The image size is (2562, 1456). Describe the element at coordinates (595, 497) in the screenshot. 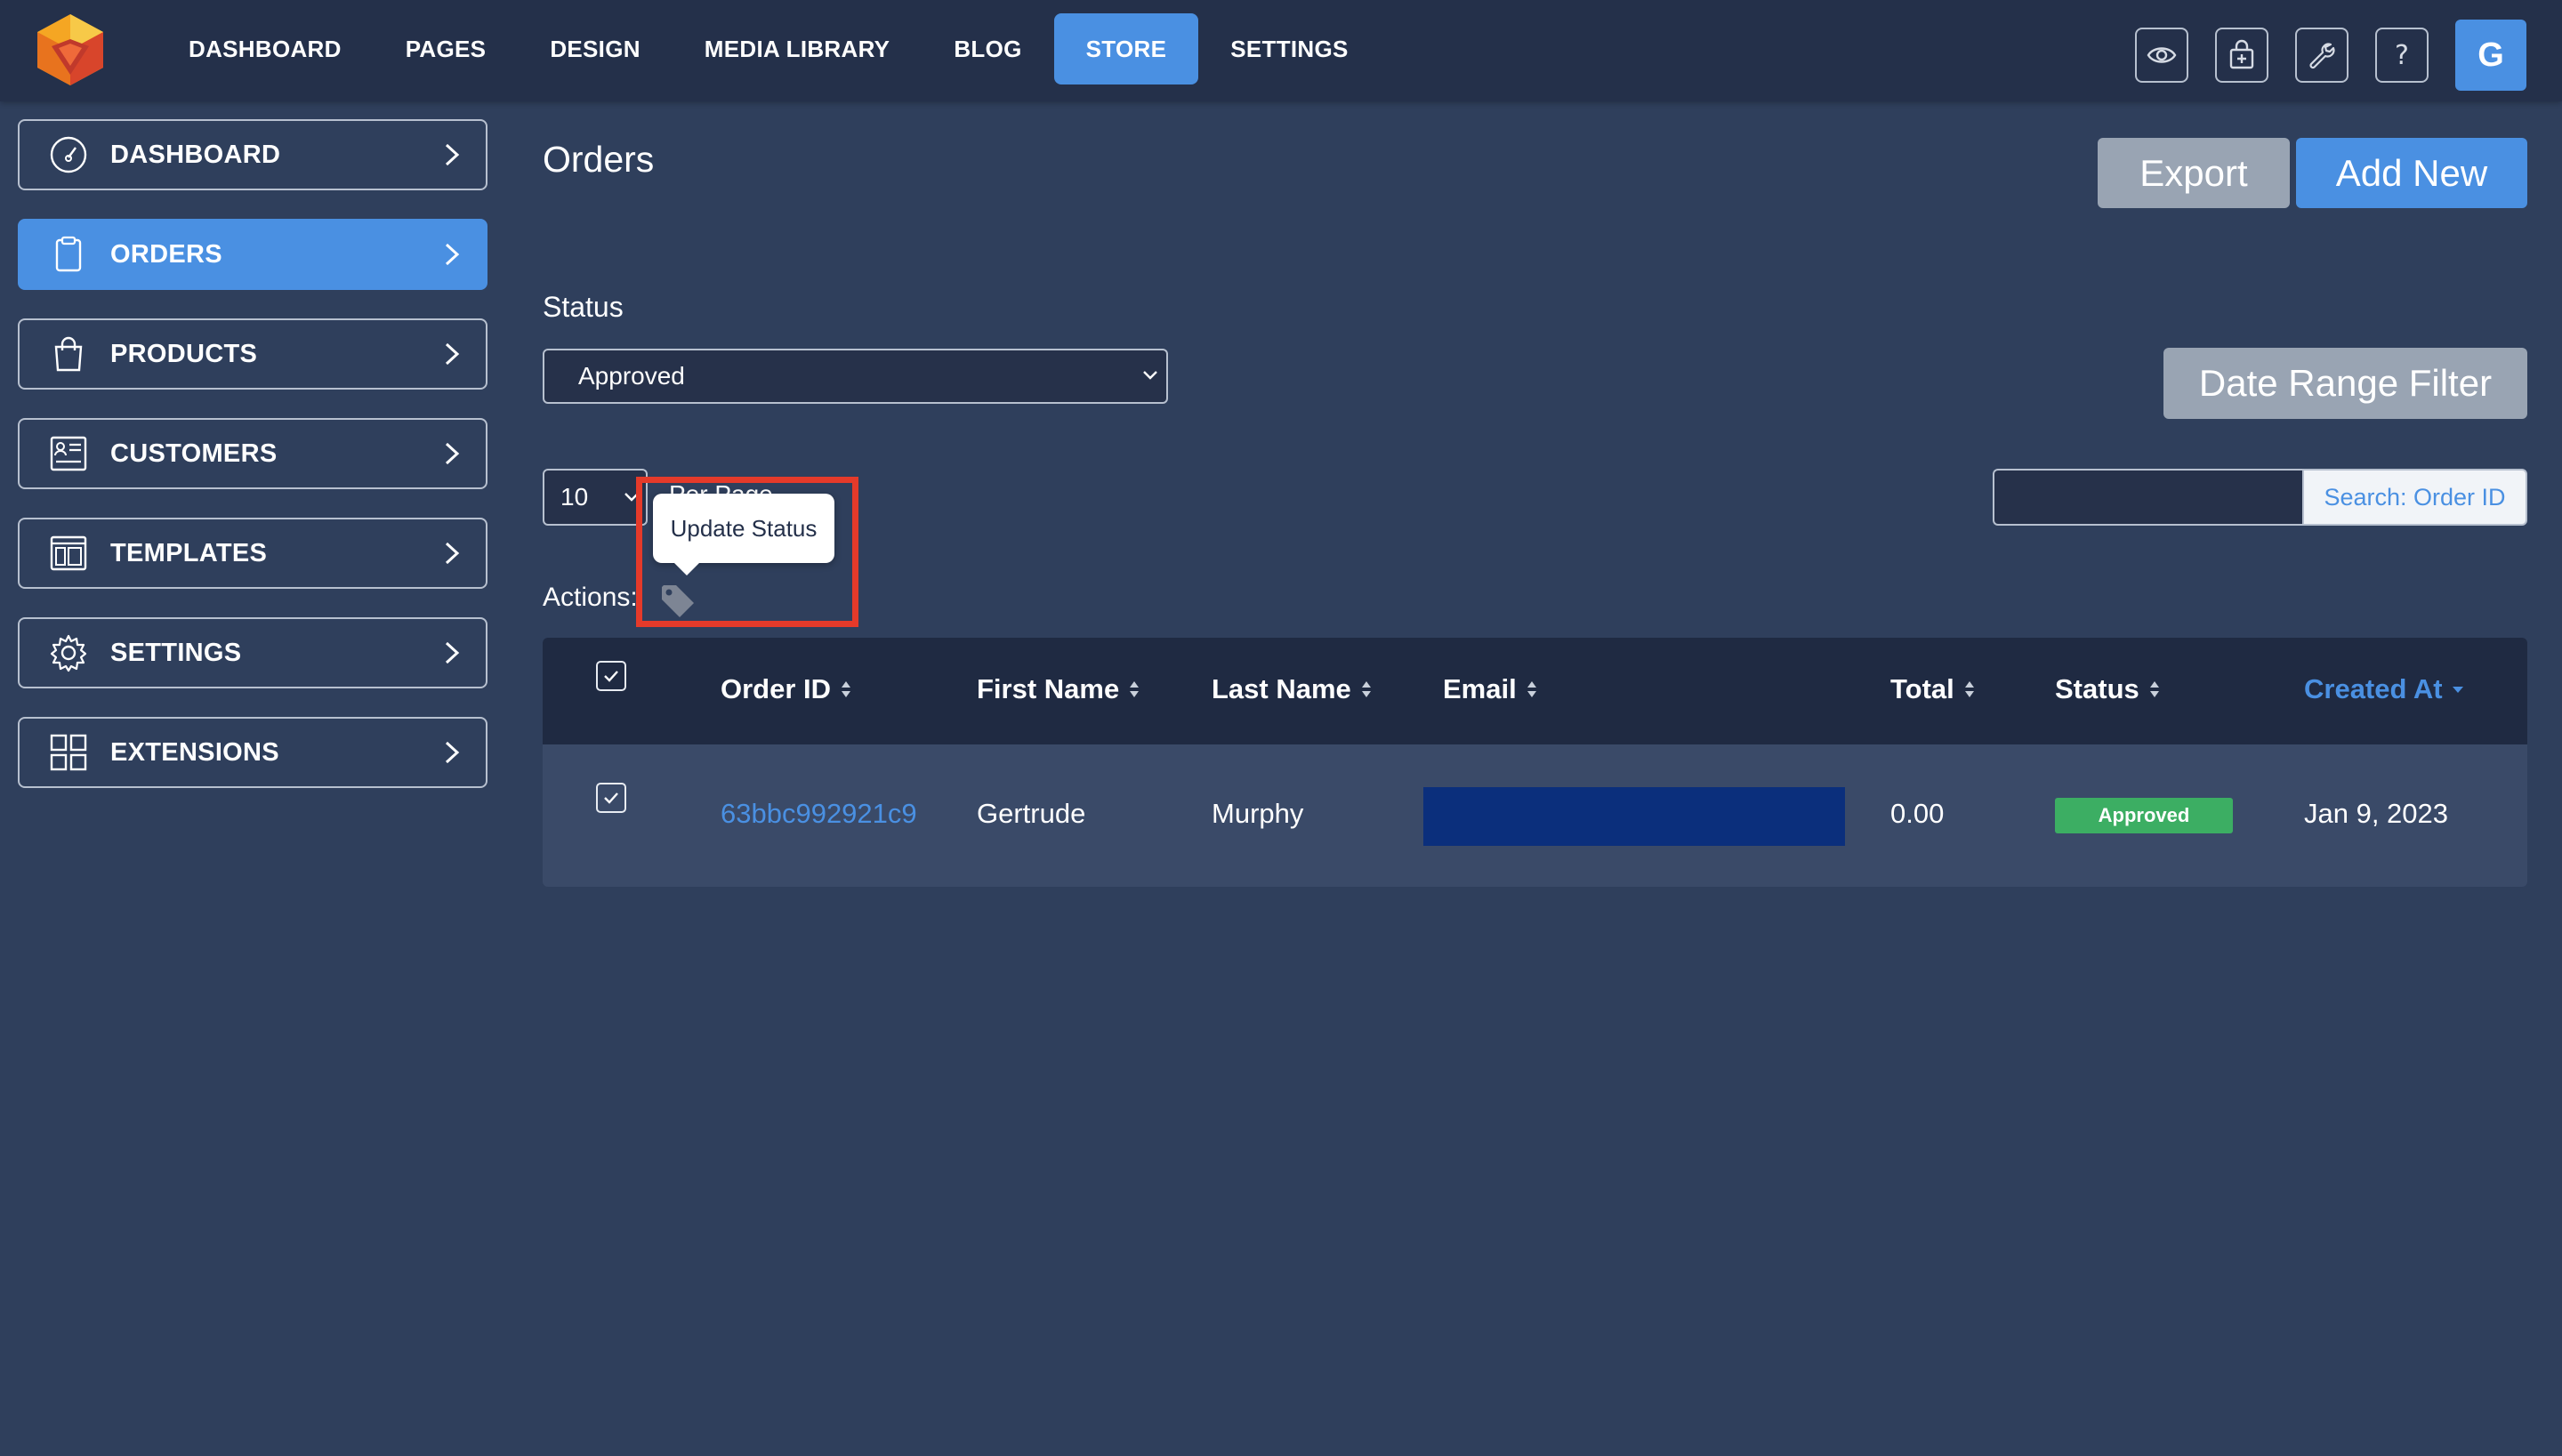

I see `per-page-select: 10` at that location.